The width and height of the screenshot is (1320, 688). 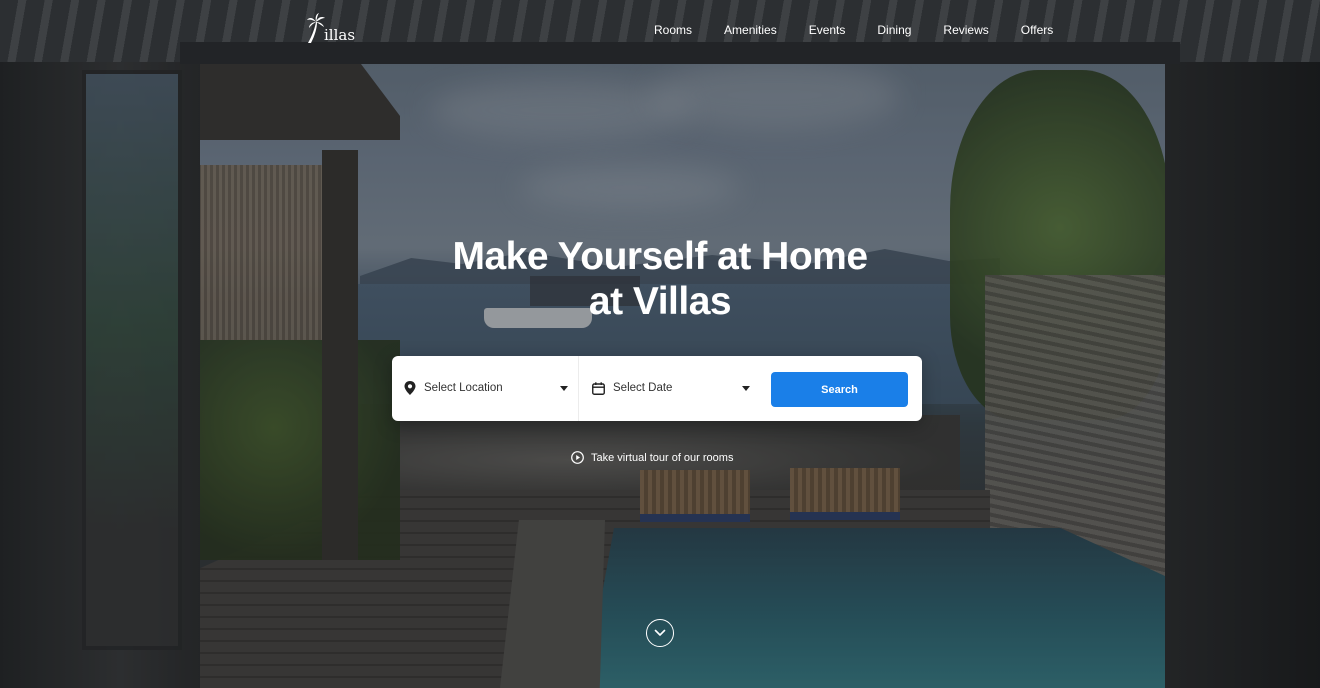 What do you see at coordinates (1037, 30) in the screenshot?
I see `nav-link-offers: Offers` at bounding box center [1037, 30].